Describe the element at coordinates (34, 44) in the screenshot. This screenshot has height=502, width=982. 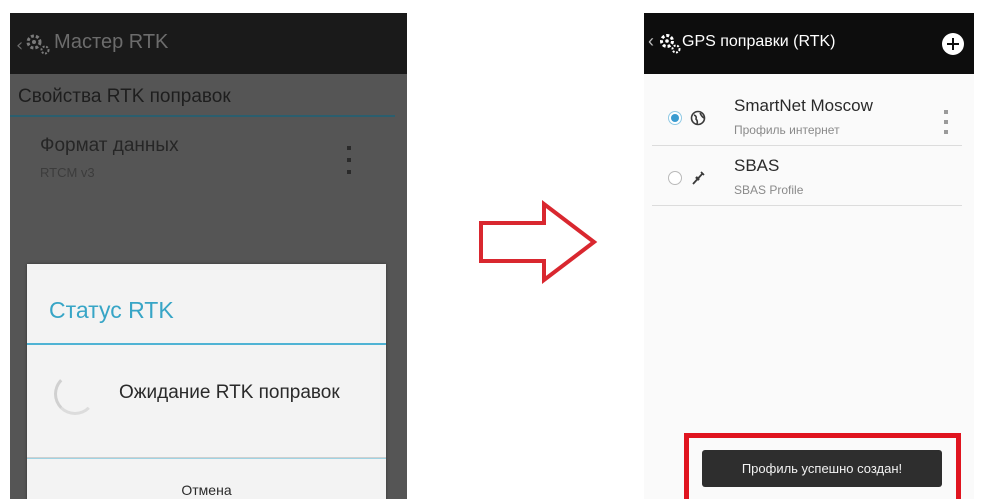
I see `settings-gear-icon: ‹` at that location.